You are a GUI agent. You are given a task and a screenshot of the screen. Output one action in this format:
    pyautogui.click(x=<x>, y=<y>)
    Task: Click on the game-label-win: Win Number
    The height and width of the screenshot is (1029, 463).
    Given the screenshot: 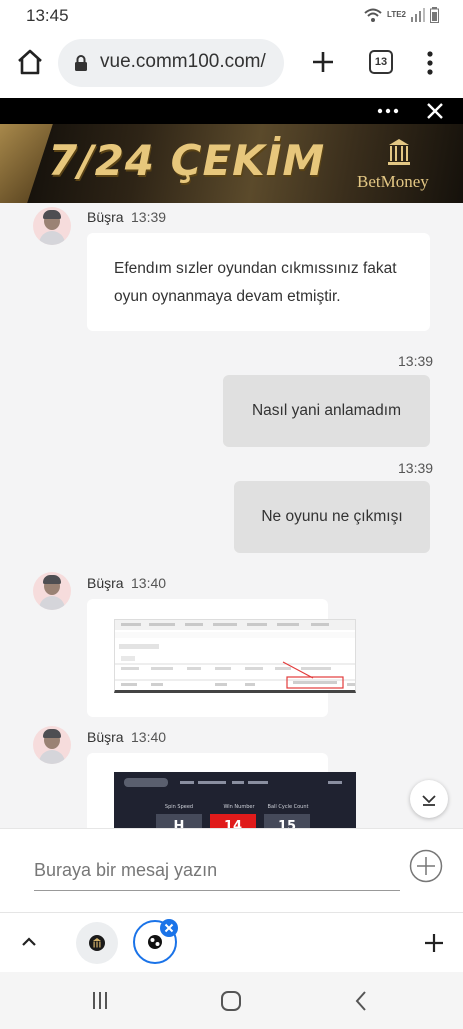 What is the action you would take?
    pyautogui.click(x=239, y=807)
    